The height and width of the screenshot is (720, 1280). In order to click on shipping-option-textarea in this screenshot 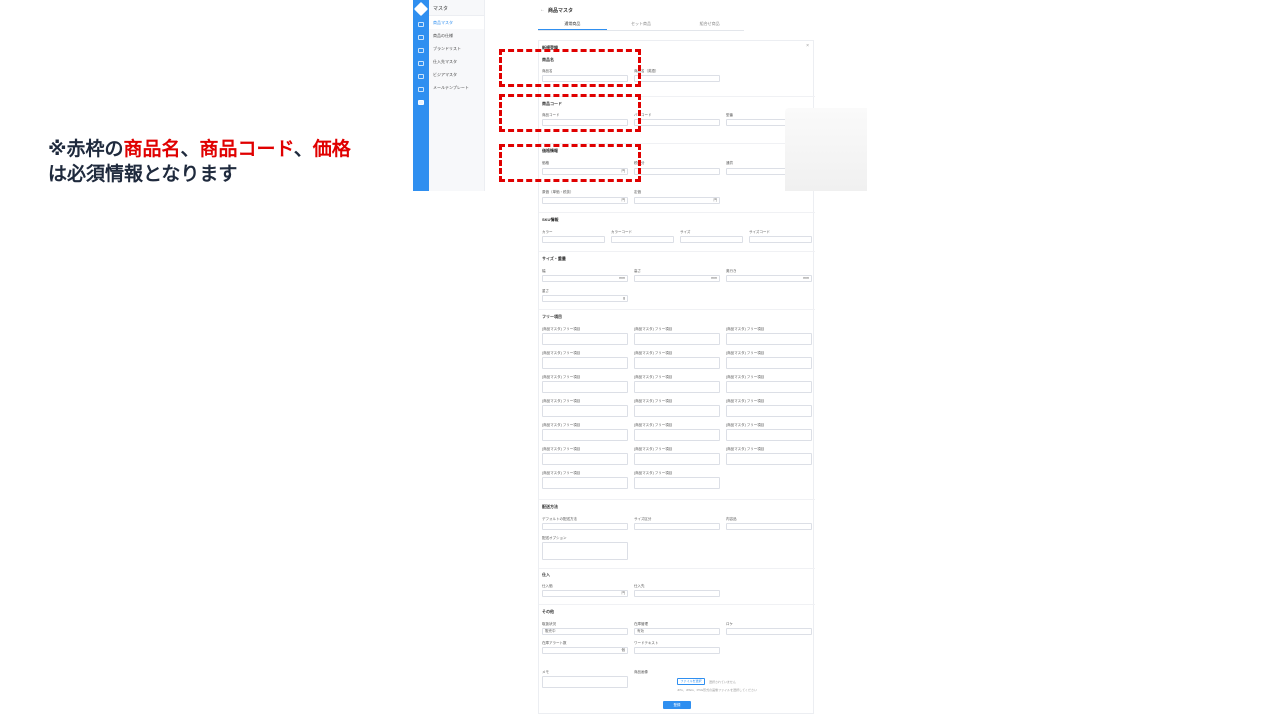, I will do `click(585, 551)`.